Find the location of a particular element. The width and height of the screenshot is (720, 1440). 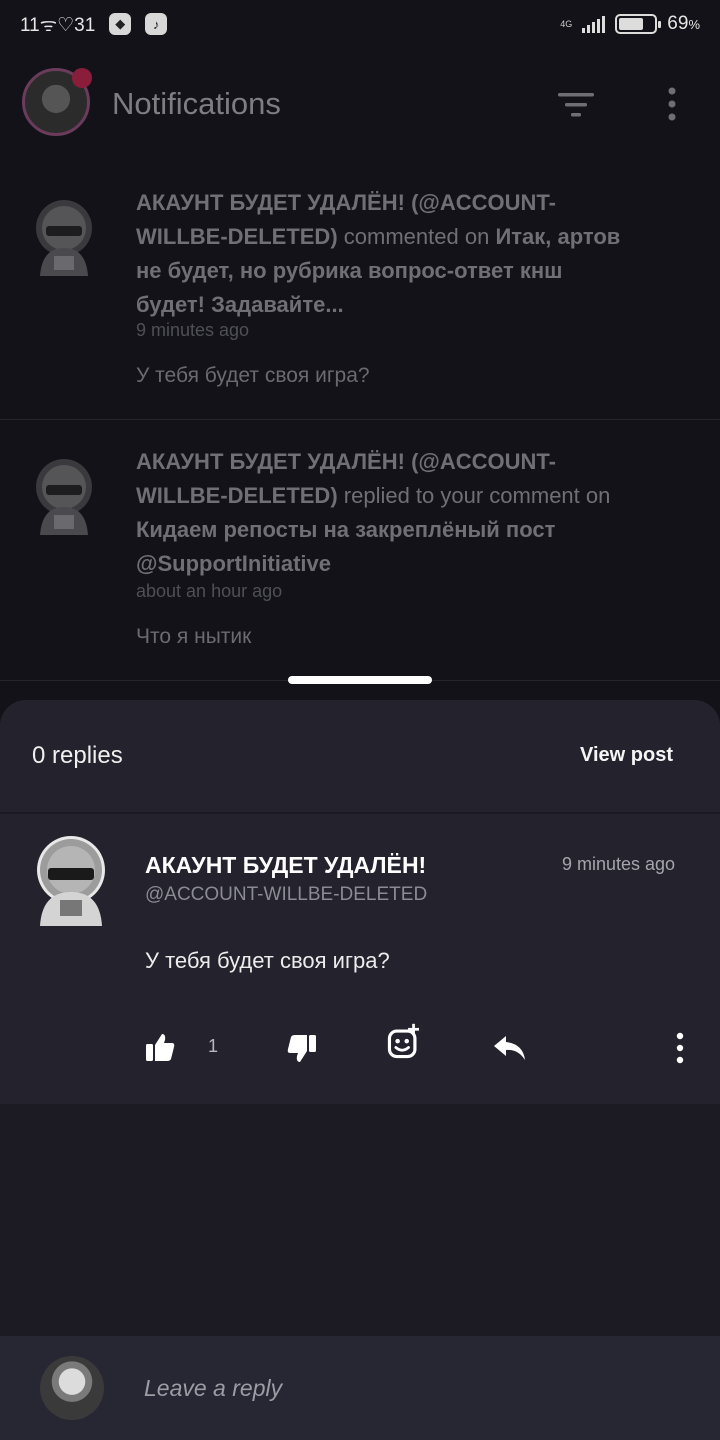

thumbs-up-icon is located at coordinates (160, 1048).